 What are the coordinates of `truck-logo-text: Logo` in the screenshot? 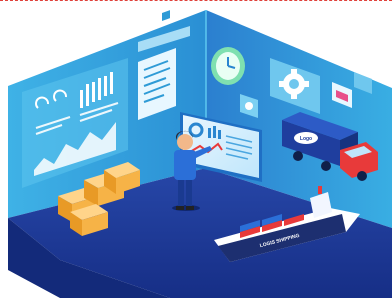 It's located at (306, 139).